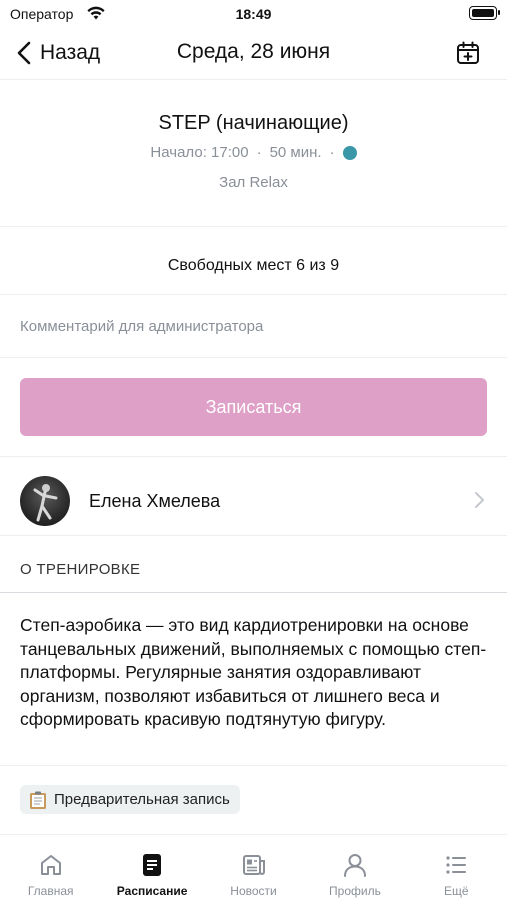  What do you see at coordinates (50, 865) in the screenshot?
I see `home-icon` at bounding box center [50, 865].